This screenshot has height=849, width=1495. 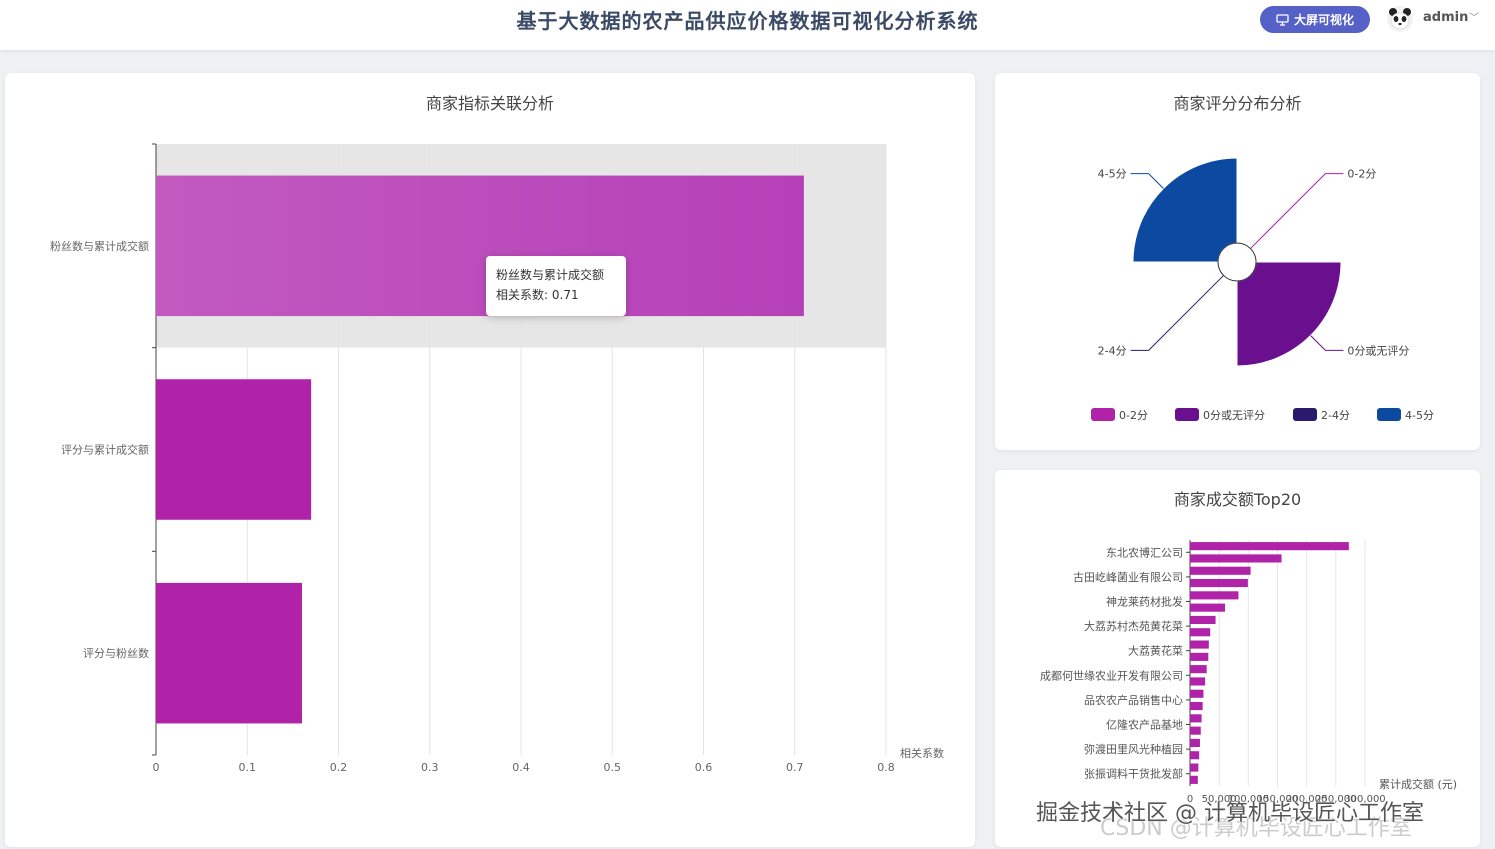 What do you see at coordinates (565, 295) in the screenshot?
I see `tooltip-value: 0.71` at bounding box center [565, 295].